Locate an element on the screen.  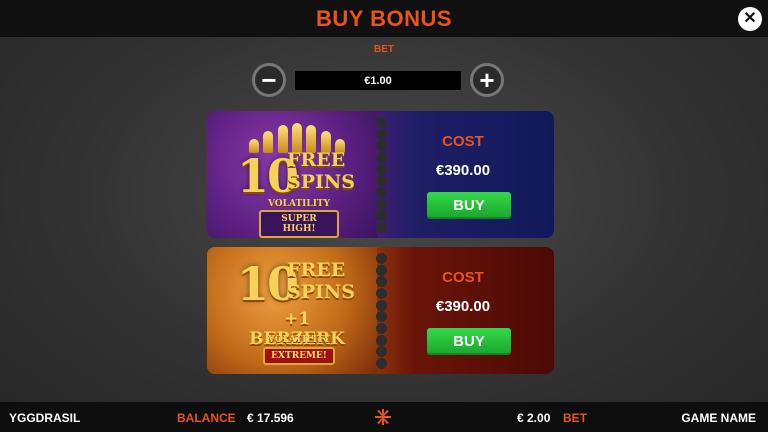
header-bar: BUY BONUS ✕ is located at coordinates (384, 18).